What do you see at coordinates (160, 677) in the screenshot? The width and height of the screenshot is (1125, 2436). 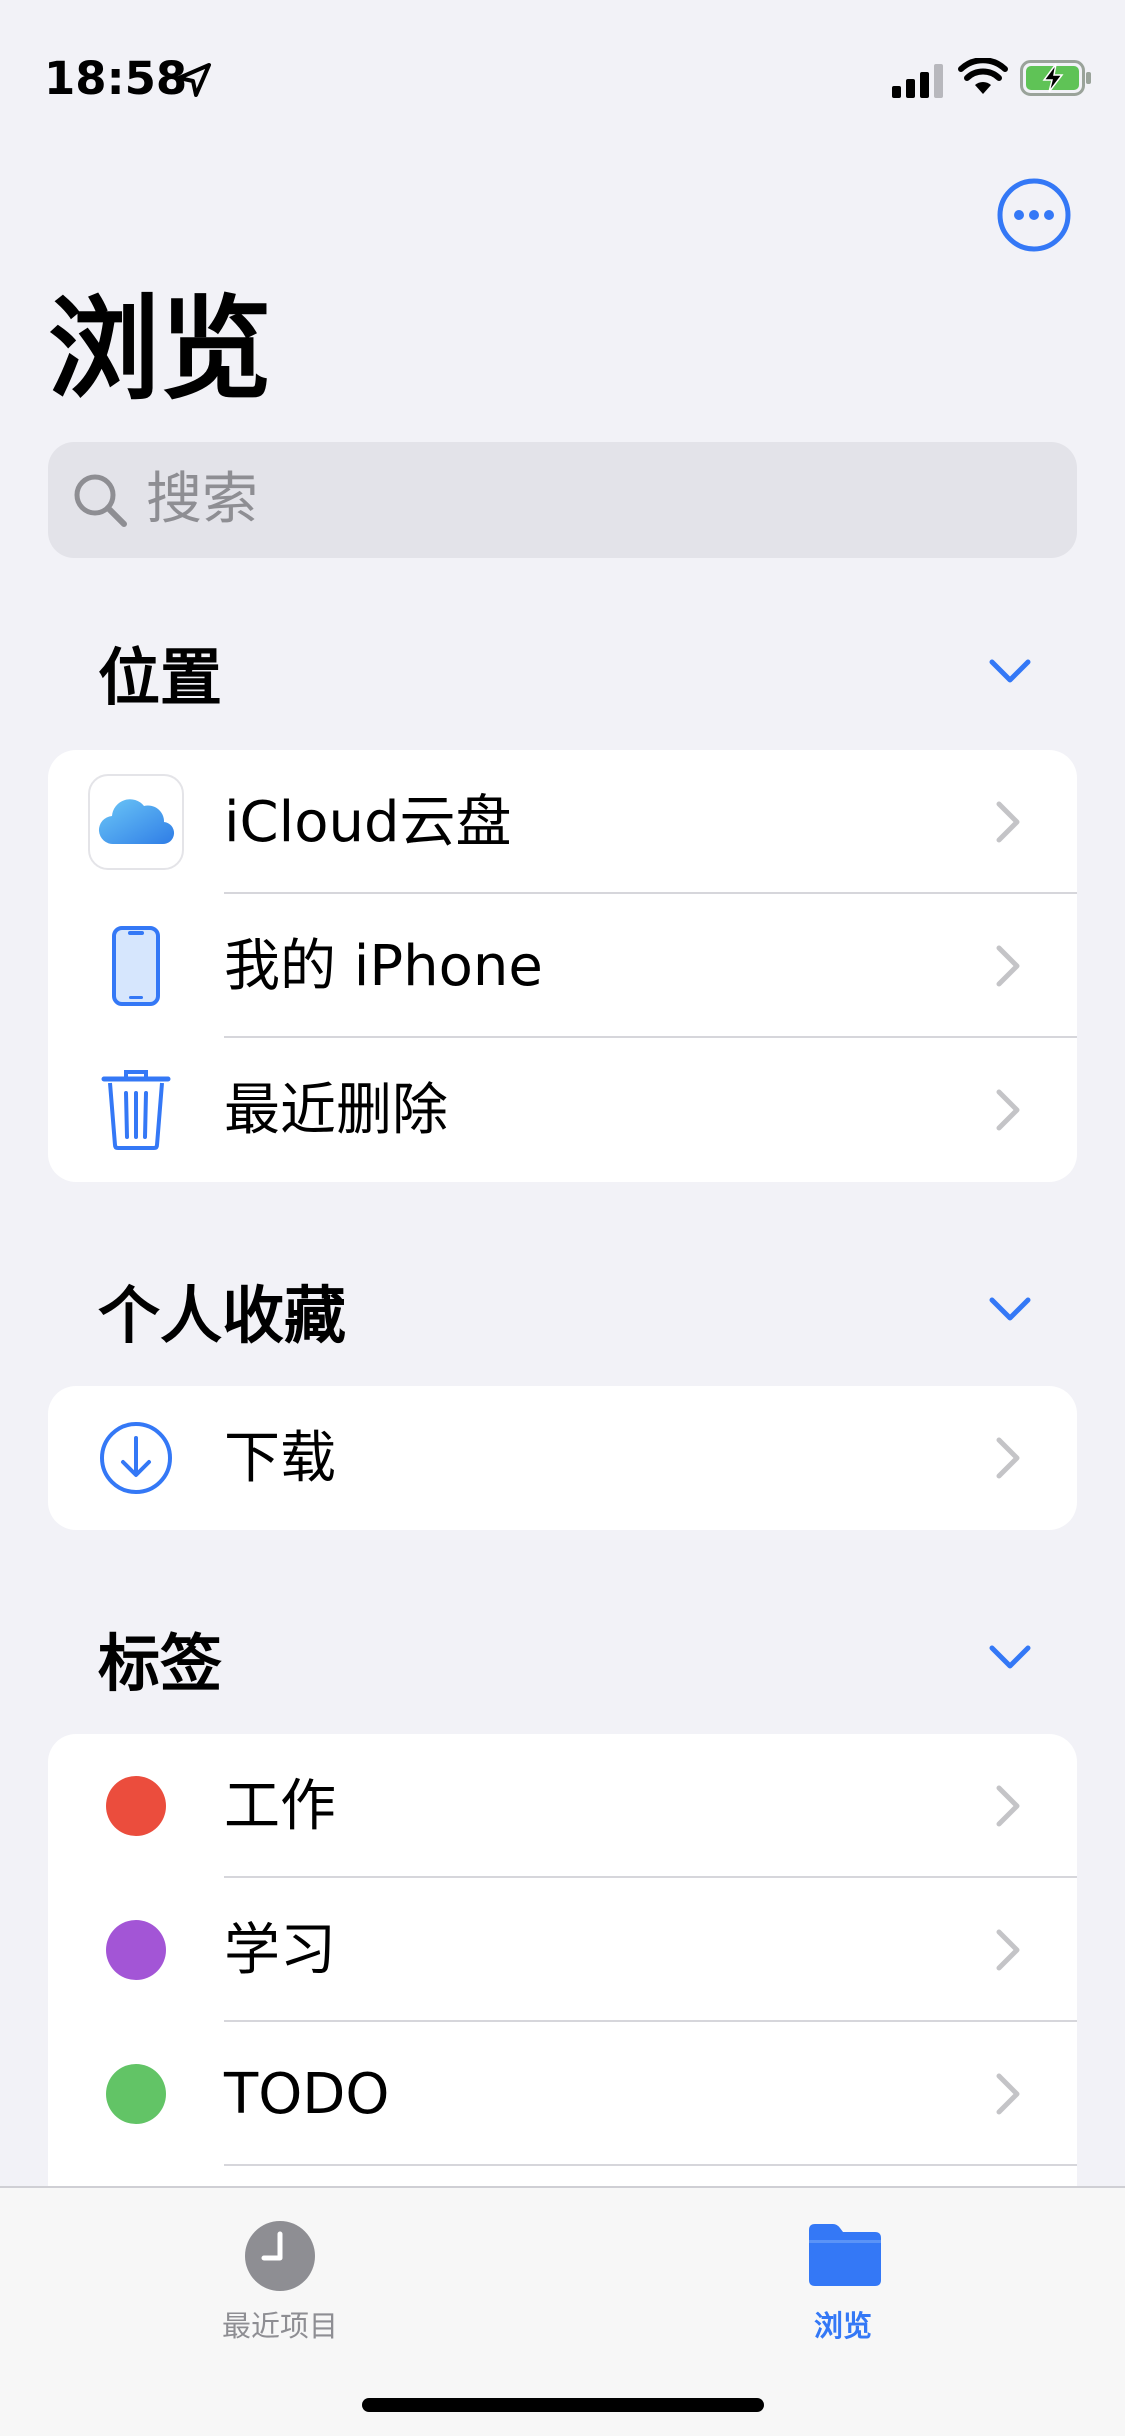 I see `section-title-locations: 位置` at bounding box center [160, 677].